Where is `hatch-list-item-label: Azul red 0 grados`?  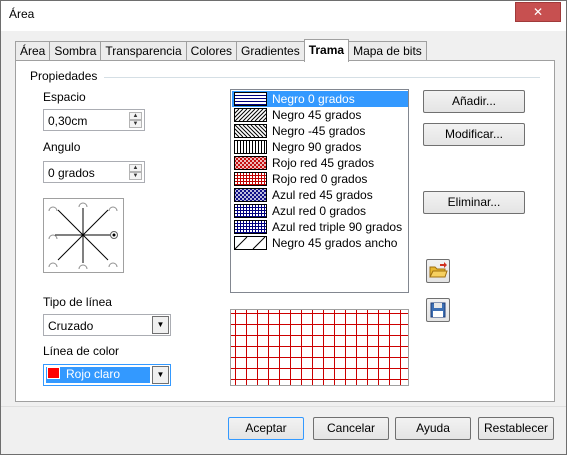
hatch-list-item-label: Azul red 0 grados is located at coordinates (319, 211).